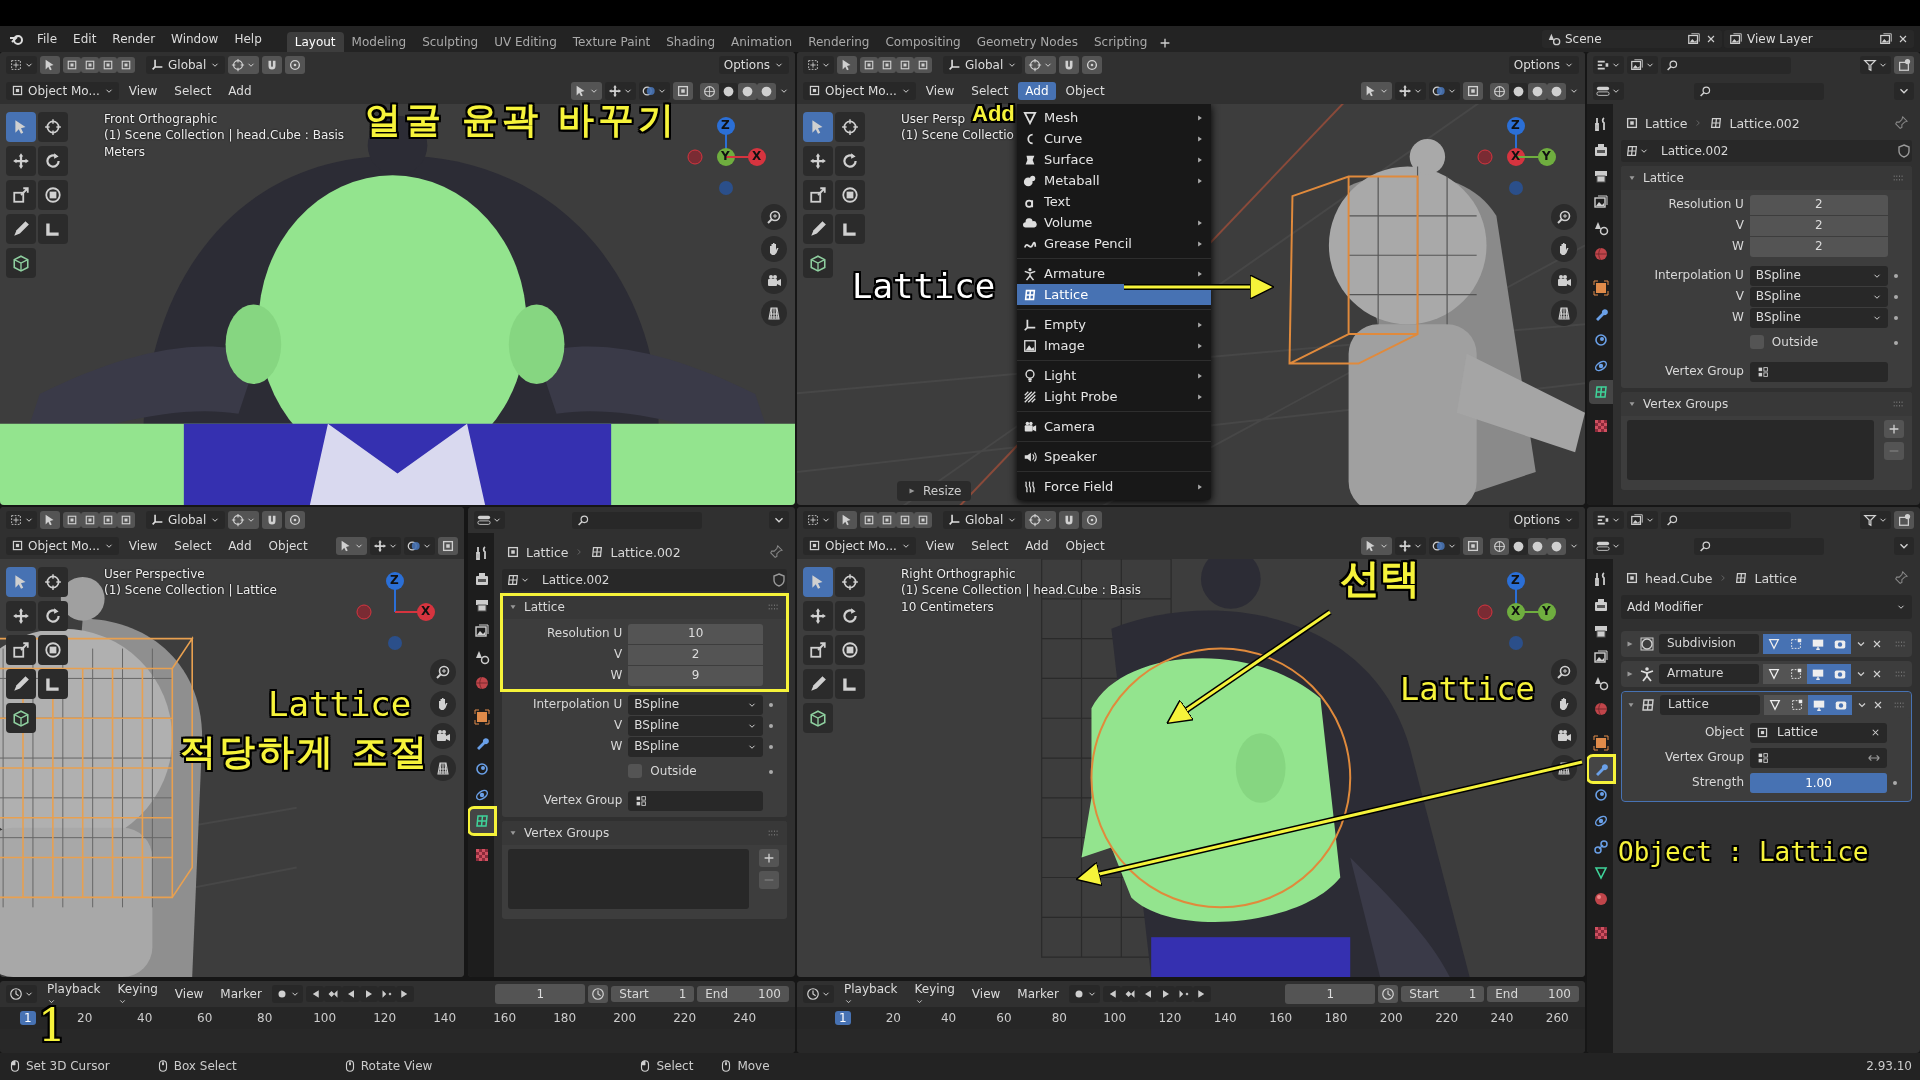 This screenshot has width=1920, height=1080. Describe the element at coordinates (923, 41) in the screenshot. I see `workspace-tab: Compositing` at that location.